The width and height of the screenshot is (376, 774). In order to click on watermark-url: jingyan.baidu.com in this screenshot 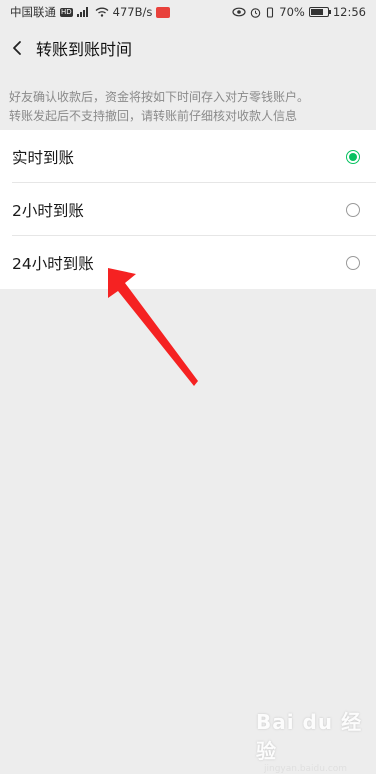, I will do `click(306, 769)`.